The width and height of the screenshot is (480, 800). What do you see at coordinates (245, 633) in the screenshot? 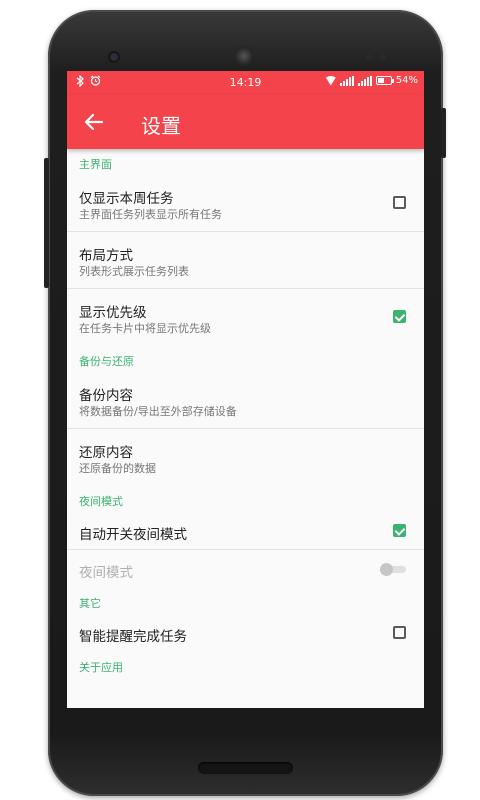
I see `pref-smart-reminder: 智能提醒完成任务` at bounding box center [245, 633].